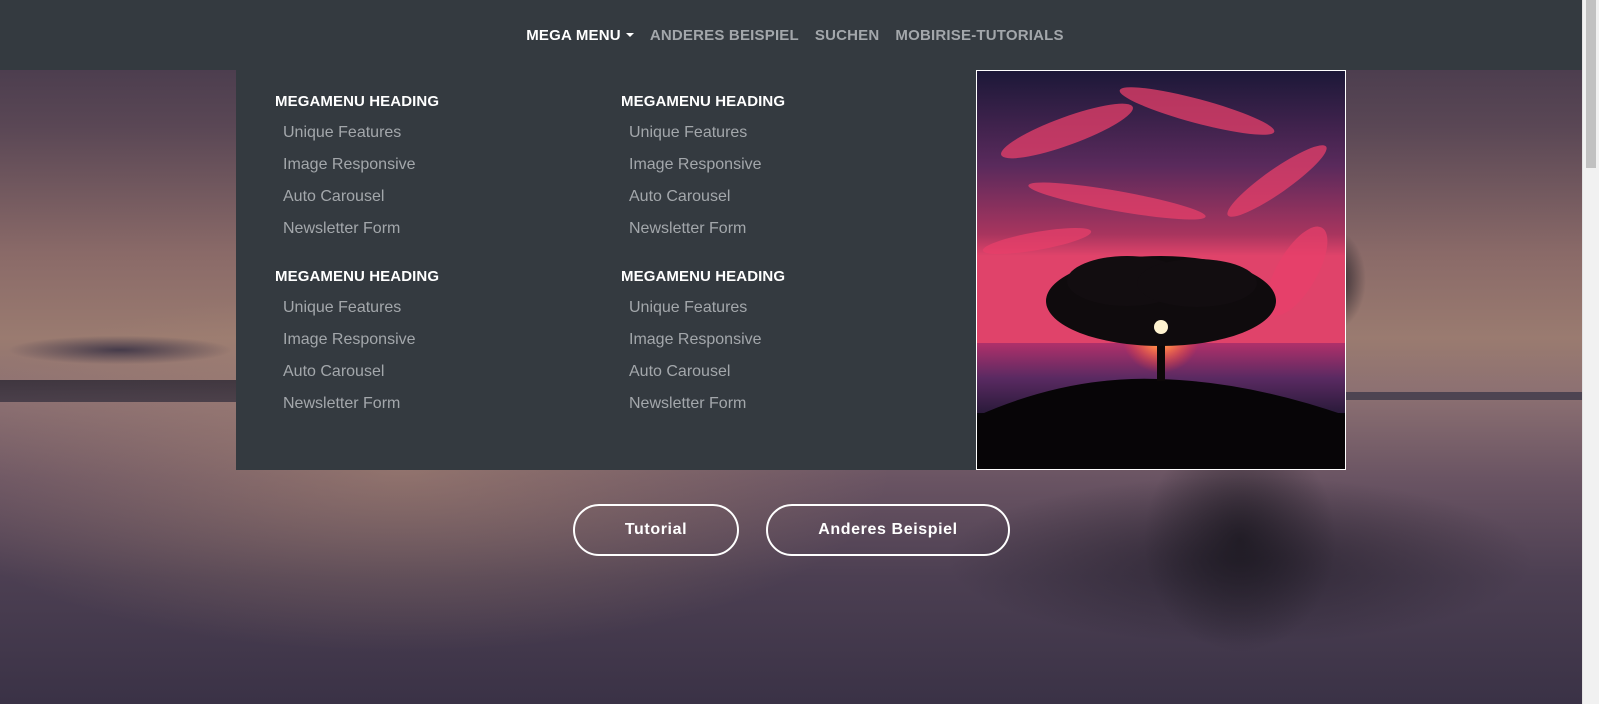 Image resolution: width=1599 pixels, height=704 pixels. What do you see at coordinates (573, 35) in the screenshot?
I see `nav-mega-menu-label: MEGA MENU` at bounding box center [573, 35].